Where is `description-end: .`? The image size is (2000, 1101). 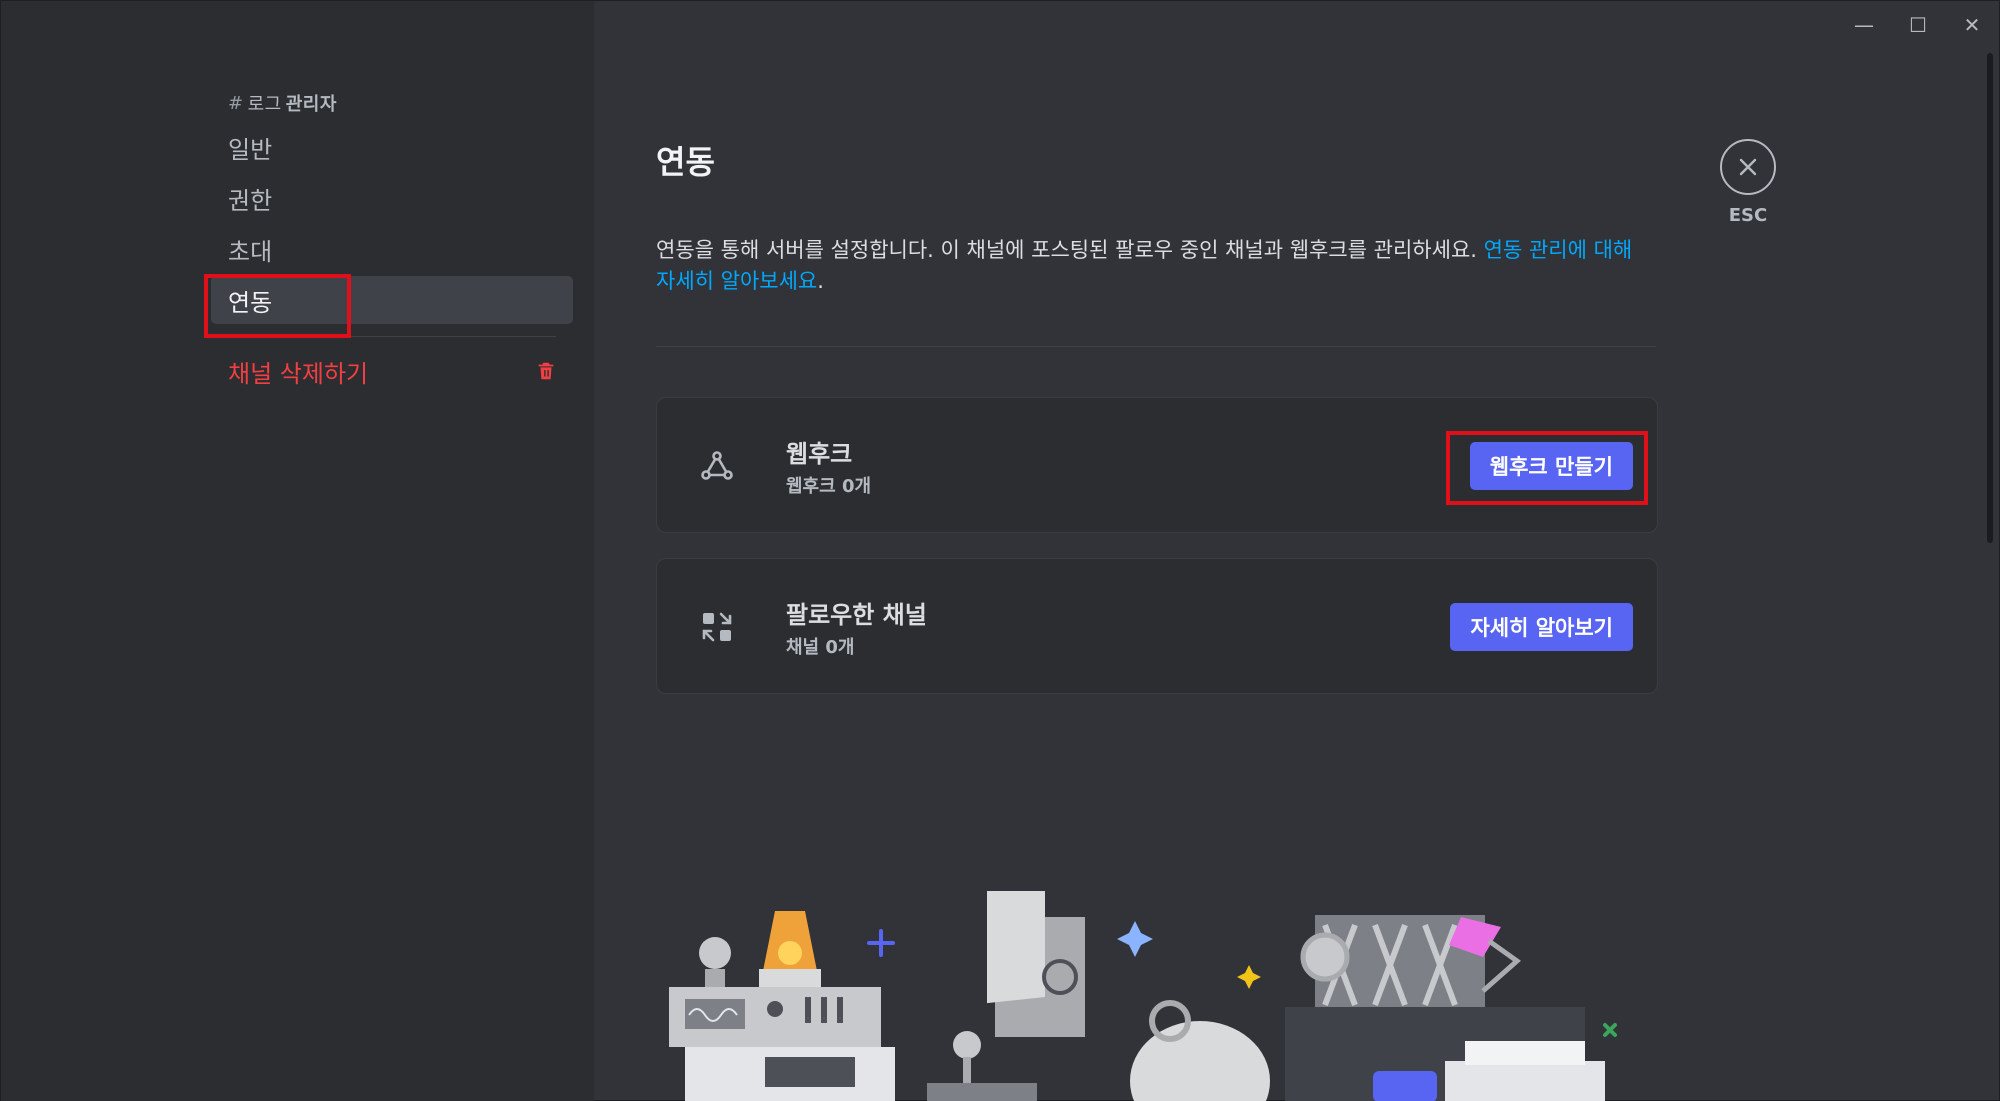
description-end: . is located at coordinates (820, 281).